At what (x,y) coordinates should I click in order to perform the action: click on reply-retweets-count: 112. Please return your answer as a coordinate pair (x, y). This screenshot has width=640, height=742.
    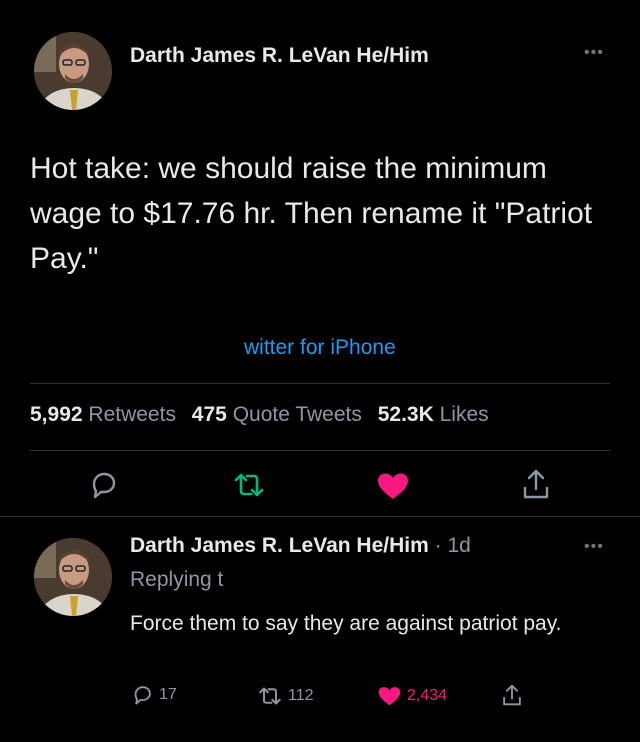
    Looking at the image, I should click on (301, 695).